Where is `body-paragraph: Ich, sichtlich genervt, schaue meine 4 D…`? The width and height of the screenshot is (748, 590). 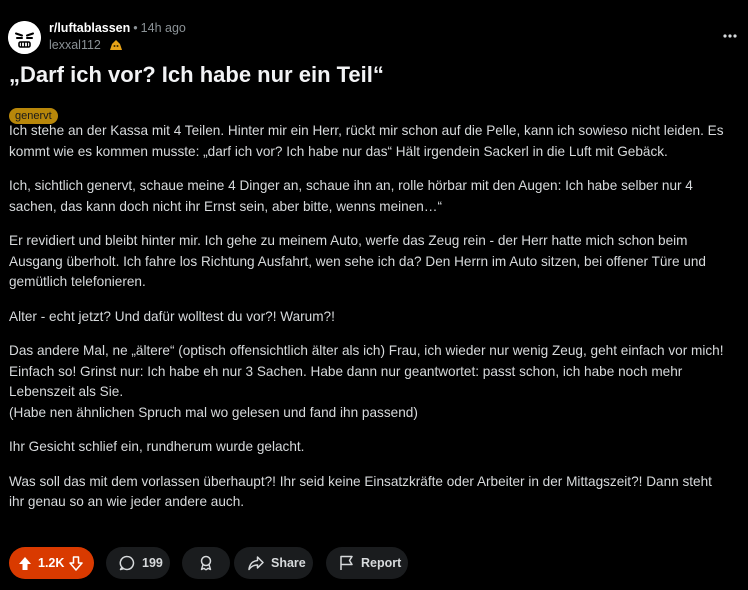
body-paragraph: Ich, sichtlich genervt, schaue meine 4 D… is located at coordinates (377, 196).